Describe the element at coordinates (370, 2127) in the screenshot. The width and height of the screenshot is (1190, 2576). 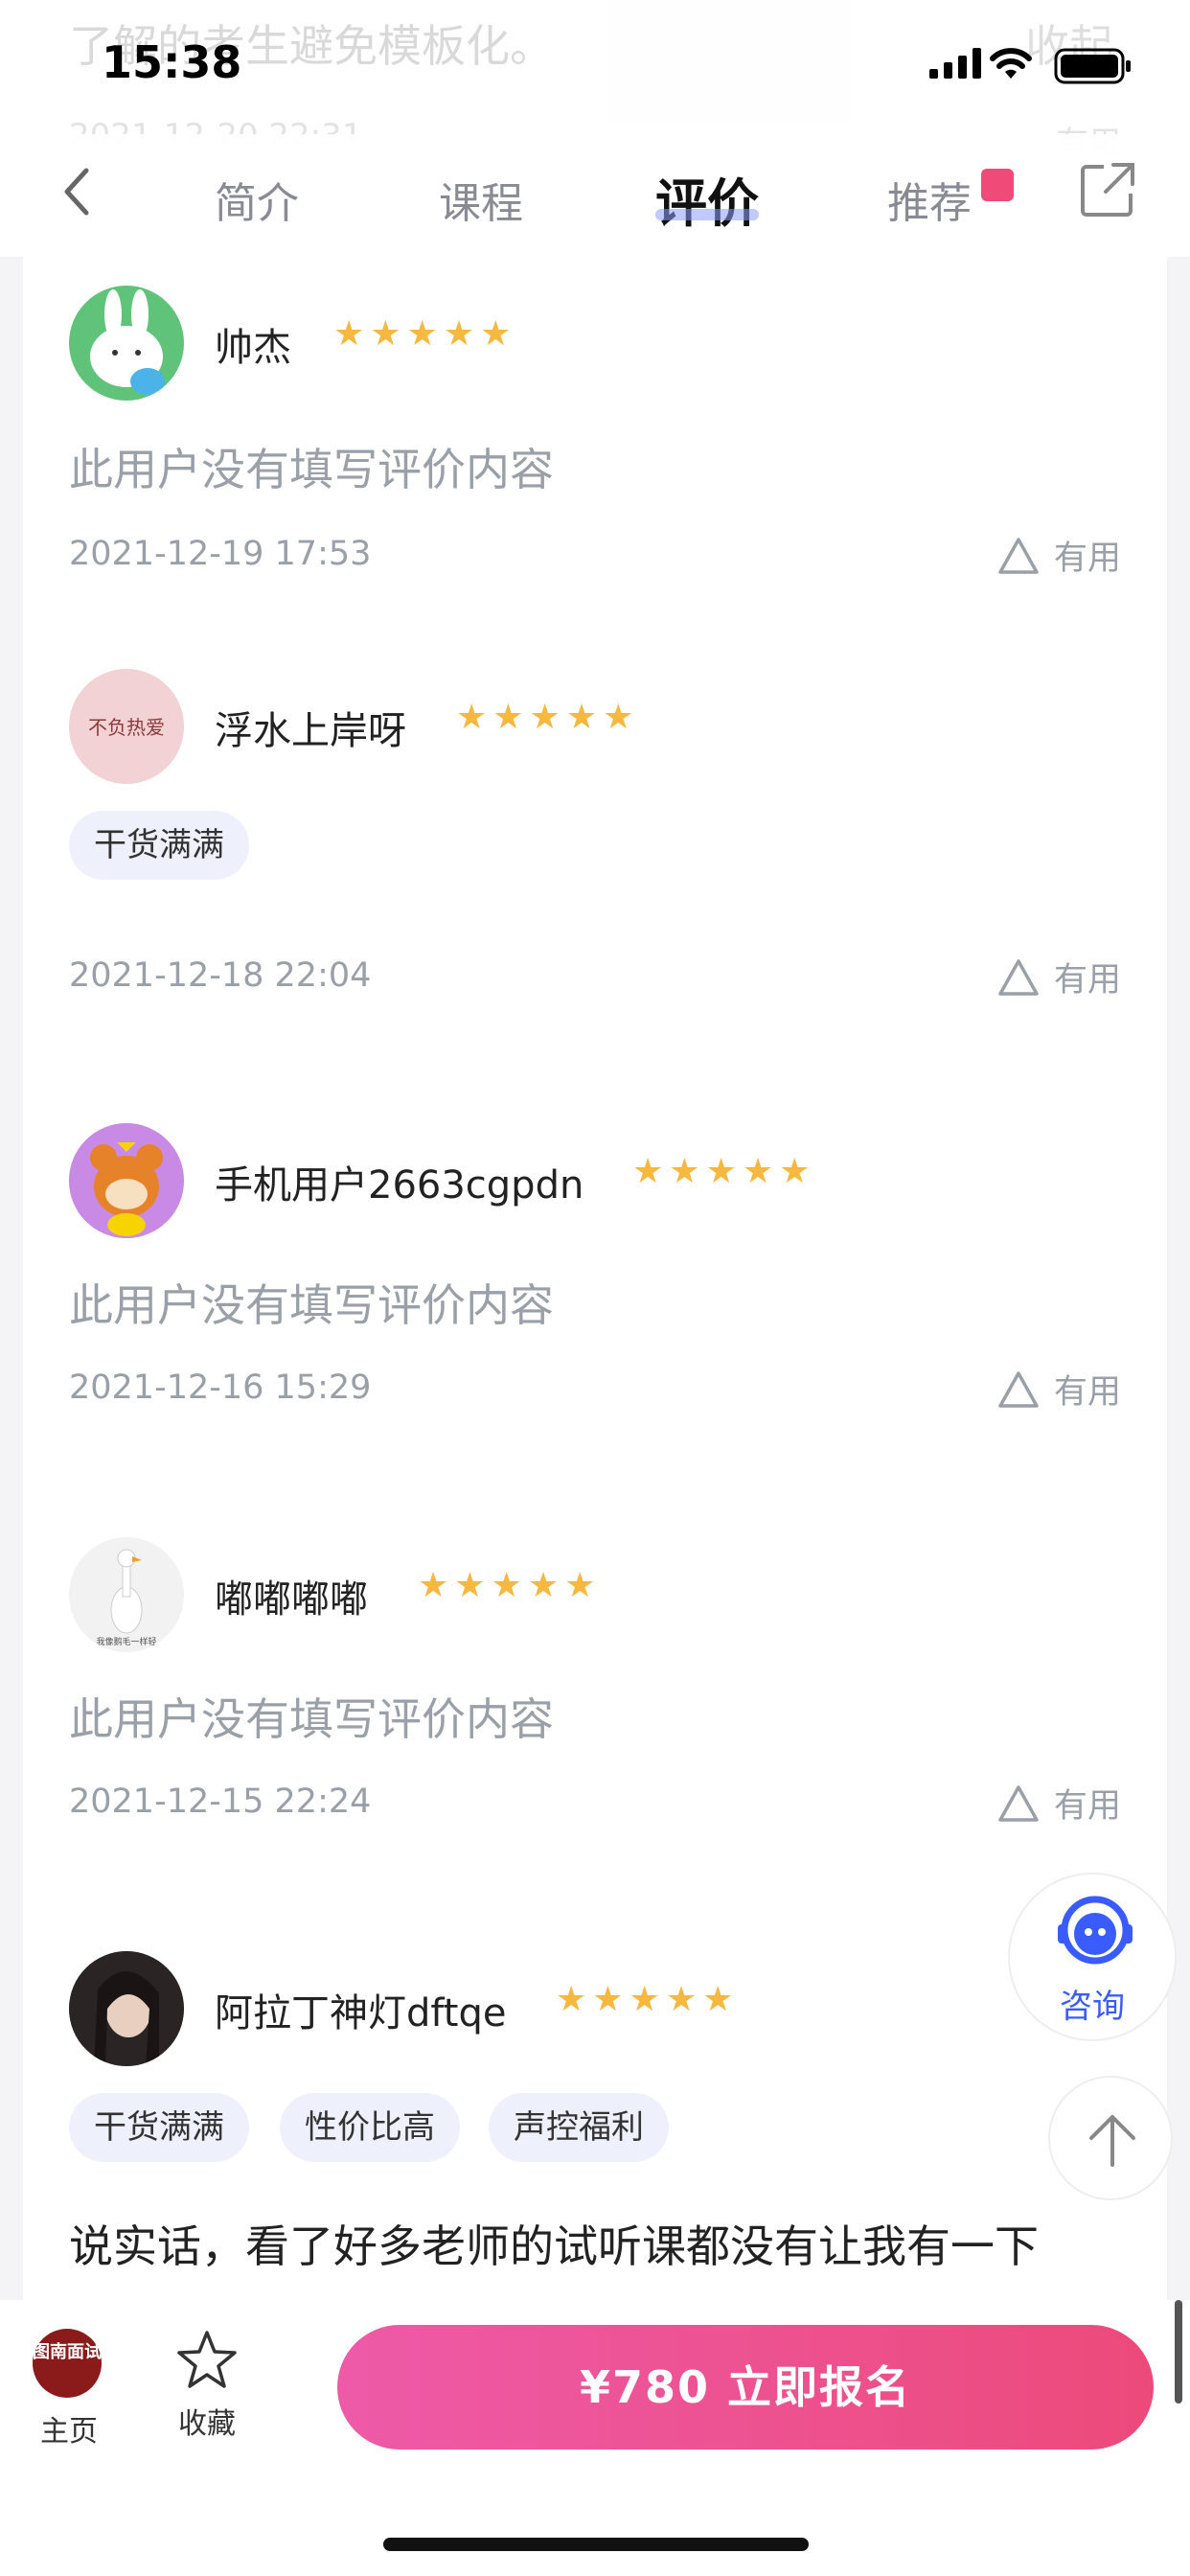
I see `review-tag: 性价比高` at that location.